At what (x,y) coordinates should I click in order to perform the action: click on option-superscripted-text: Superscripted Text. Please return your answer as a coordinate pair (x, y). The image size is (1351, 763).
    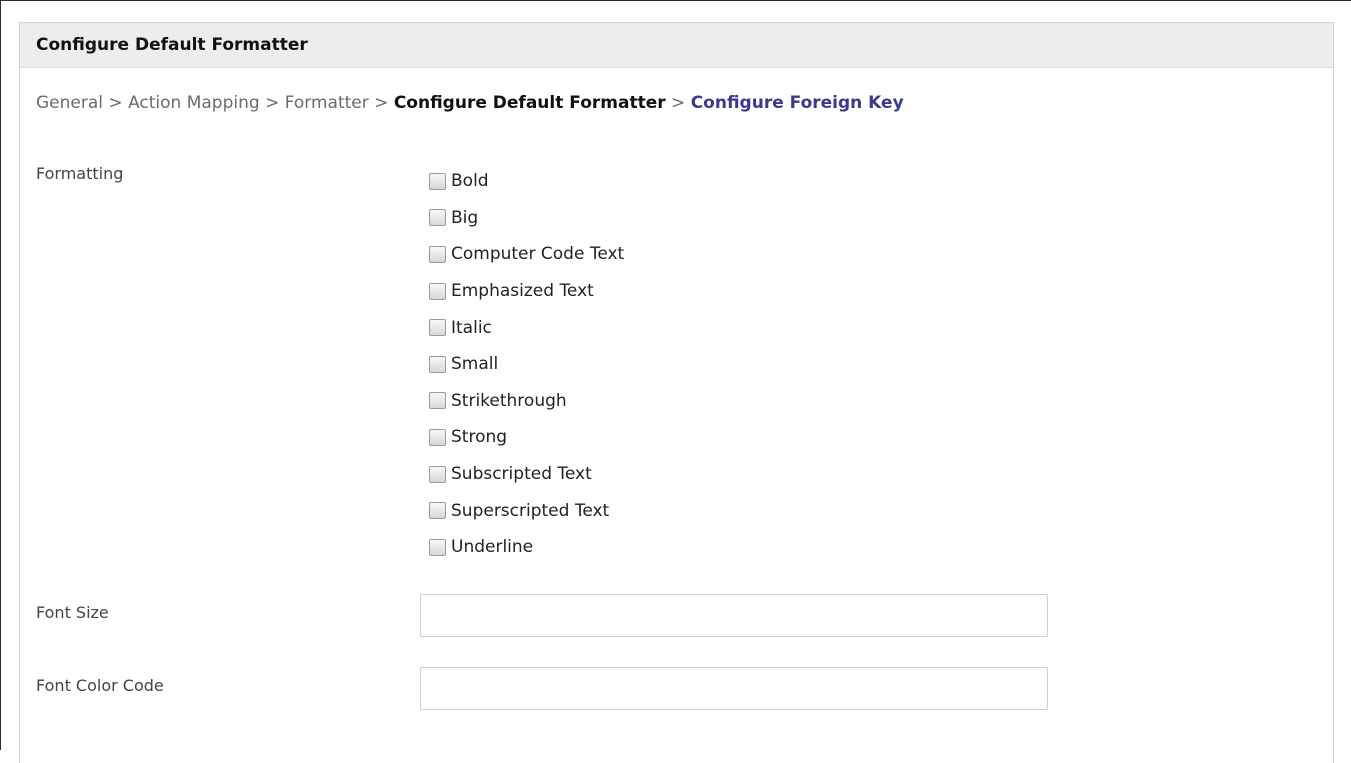
    Looking at the image, I should click on (526, 510).